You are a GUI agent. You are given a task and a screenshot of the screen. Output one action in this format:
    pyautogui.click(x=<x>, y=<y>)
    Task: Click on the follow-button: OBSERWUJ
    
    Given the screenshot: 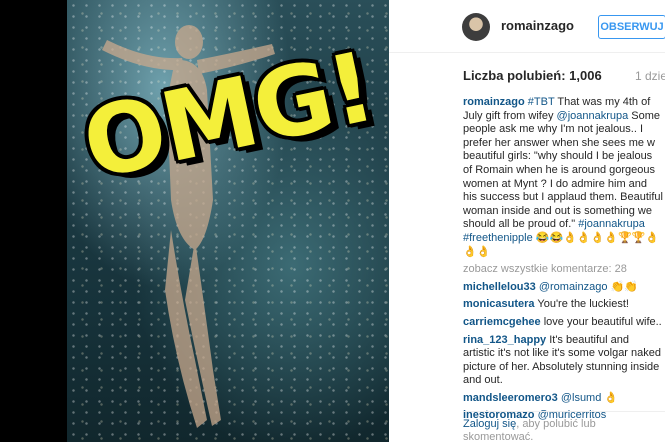 What is the action you would take?
    pyautogui.click(x=631, y=27)
    